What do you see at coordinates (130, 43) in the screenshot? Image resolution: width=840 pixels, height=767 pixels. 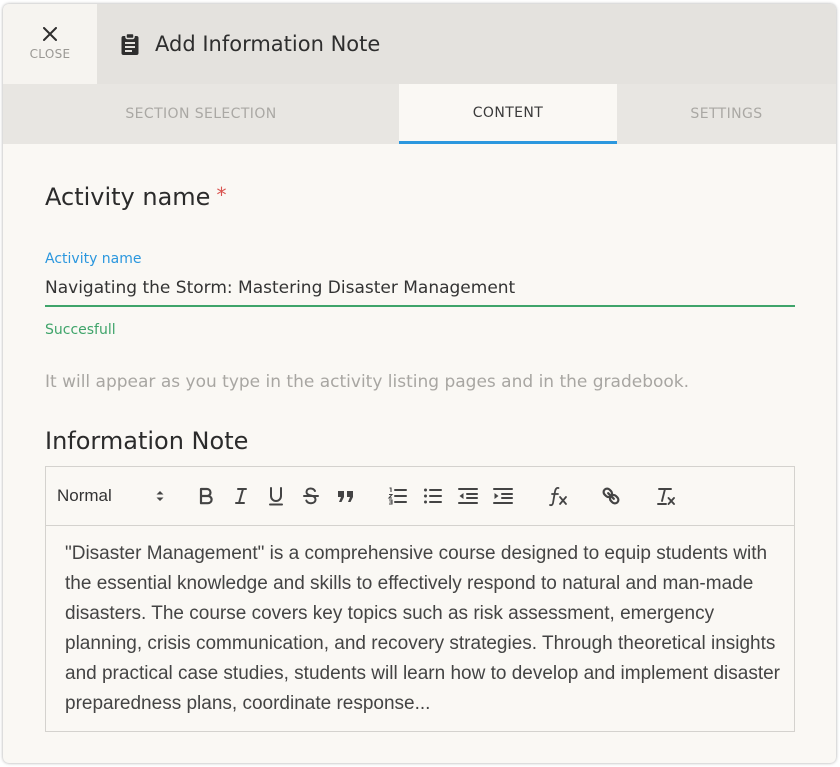 I see `clipboard-icon` at bounding box center [130, 43].